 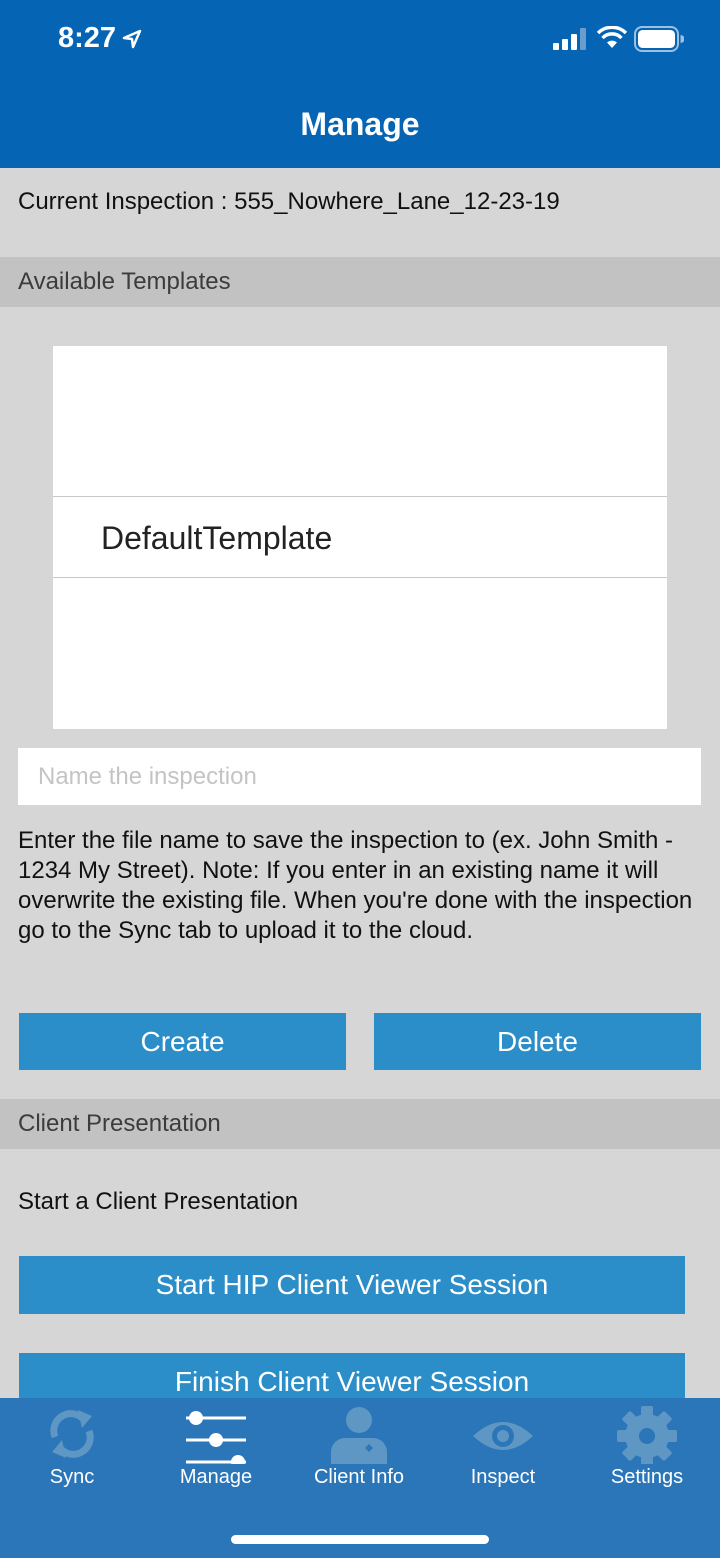 What do you see at coordinates (537, 1041) in the screenshot?
I see `delete-button: Delete` at bounding box center [537, 1041].